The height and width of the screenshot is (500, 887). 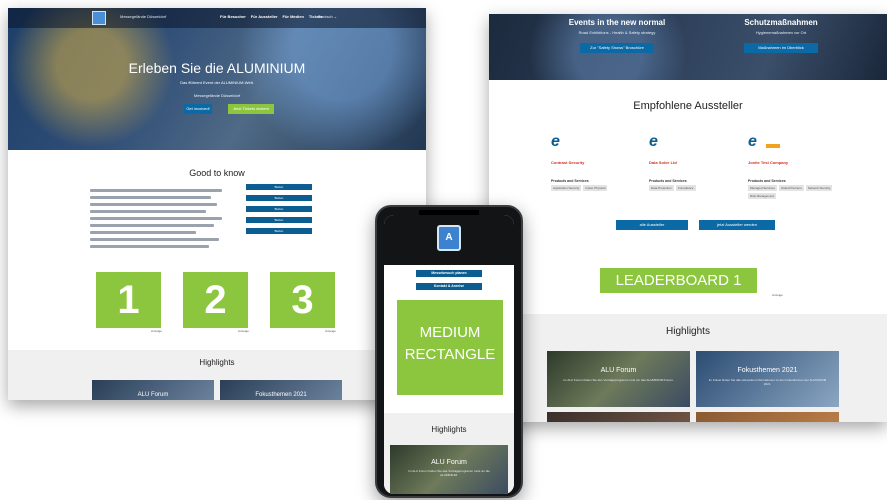 I want to click on highlight-tile-alu-forum: ALU Forum, so click(x=153, y=390).